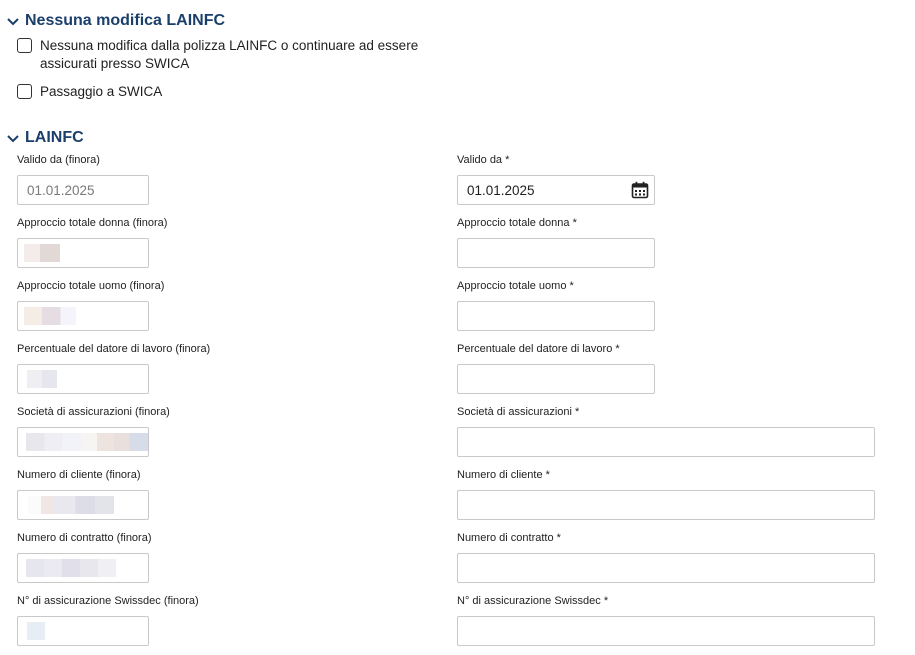  I want to click on valid-from-date-input: 01.01.2025, so click(556, 190).